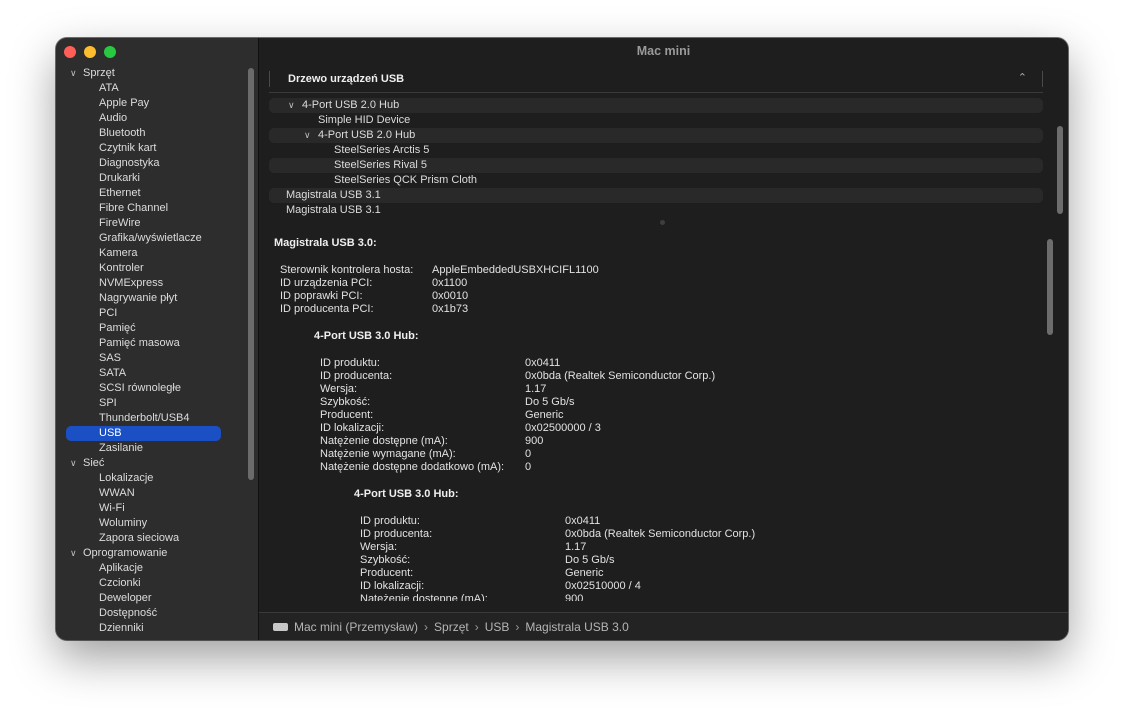  What do you see at coordinates (151, 88) in the screenshot?
I see `sidebar-item: ATA` at bounding box center [151, 88].